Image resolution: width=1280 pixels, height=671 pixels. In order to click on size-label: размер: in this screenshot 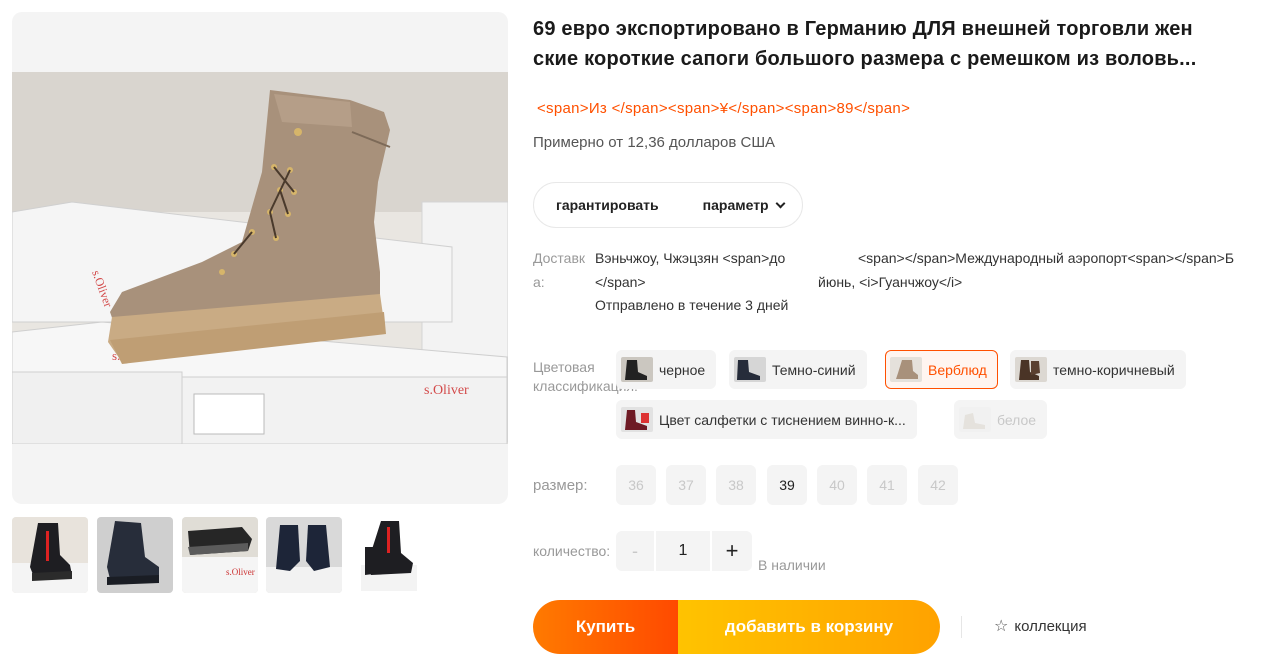, I will do `click(560, 485)`.